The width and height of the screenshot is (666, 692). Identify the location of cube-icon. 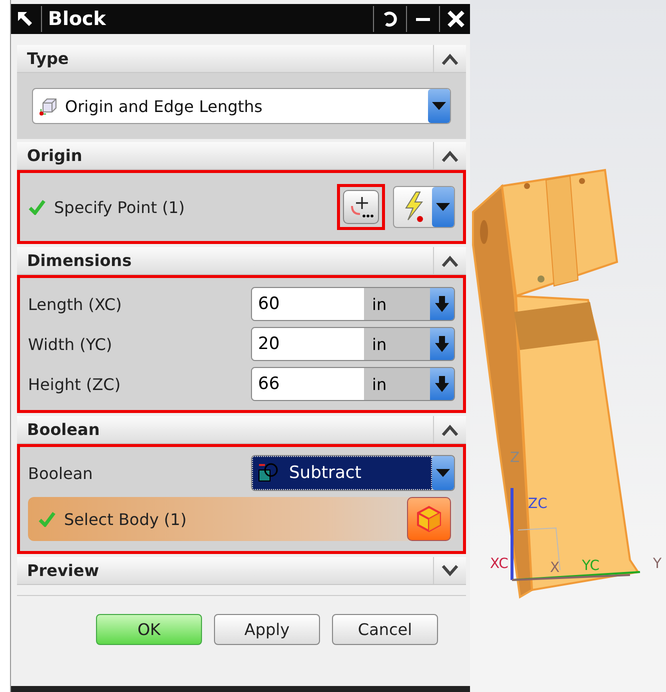
(429, 519).